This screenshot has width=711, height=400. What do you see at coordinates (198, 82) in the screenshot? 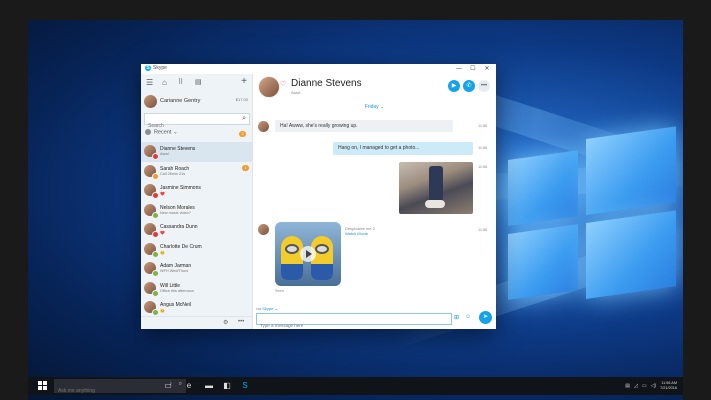
I see `contacts-book-icon: ▤` at bounding box center [198, 82].